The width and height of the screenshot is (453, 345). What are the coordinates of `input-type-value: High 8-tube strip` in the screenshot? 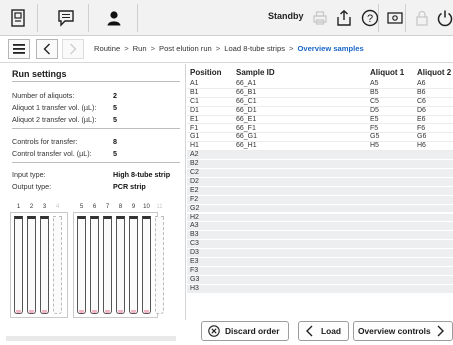 It's located at (142, 174).